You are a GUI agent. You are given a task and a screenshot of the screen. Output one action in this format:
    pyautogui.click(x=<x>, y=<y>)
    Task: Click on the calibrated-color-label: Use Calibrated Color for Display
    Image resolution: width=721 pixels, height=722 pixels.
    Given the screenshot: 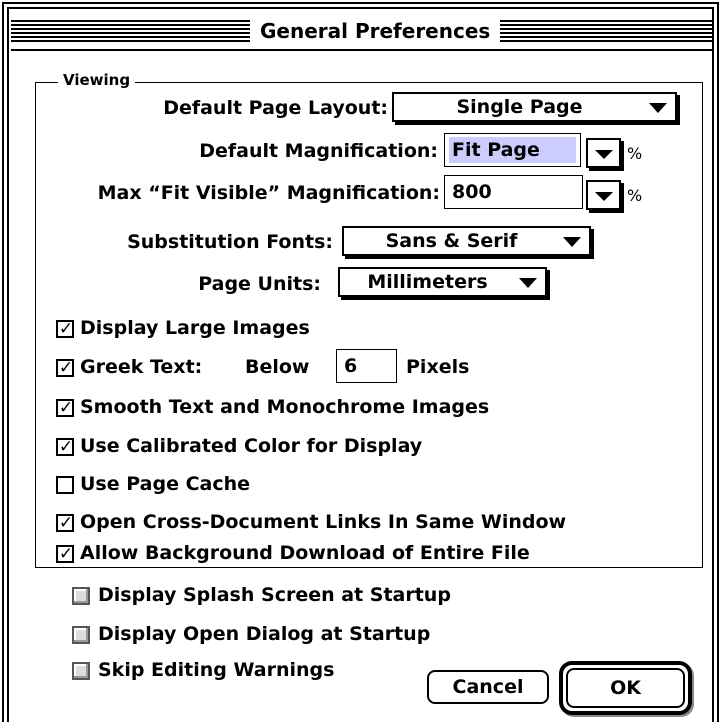 What is the action you would take?
    pyautogui.click(x=251, y=446)
    